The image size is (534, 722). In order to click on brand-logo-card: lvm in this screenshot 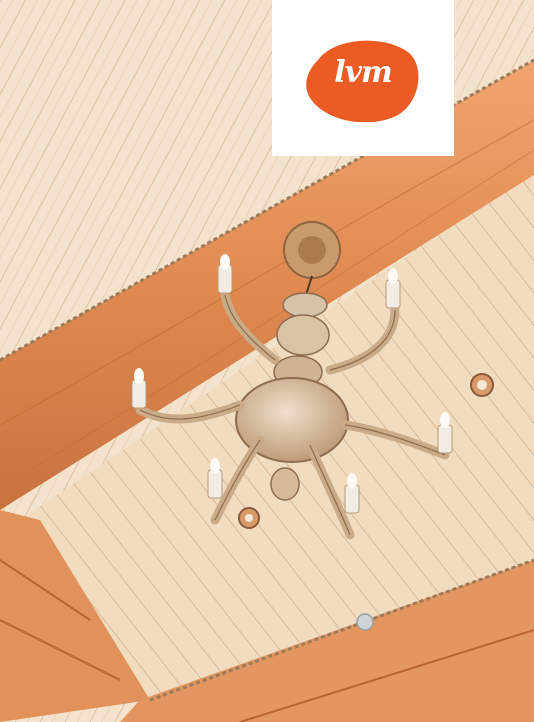, I will do `click(363, 78)`.